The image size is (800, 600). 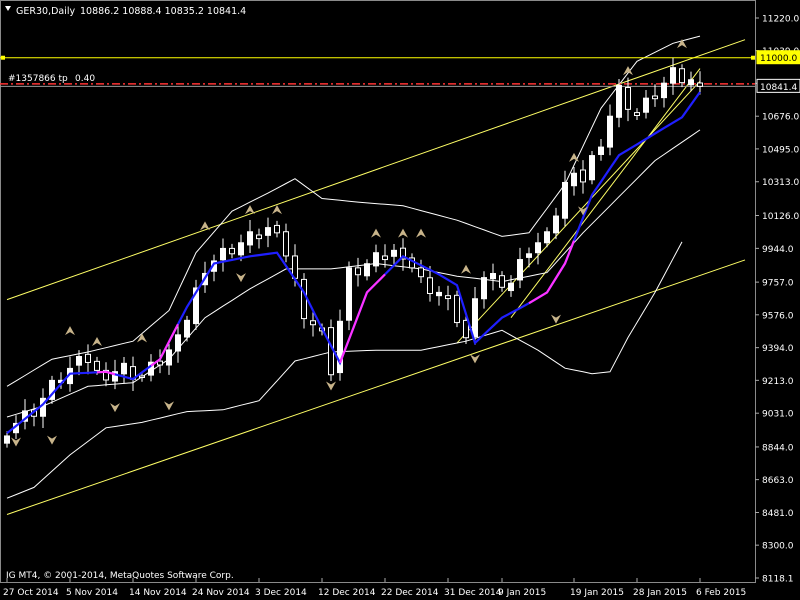 What do you see at coordinates (158, 593) in the screenshot?
I see `date-tick-label: 14 Nov 2014` at bounding box center [158, 593].